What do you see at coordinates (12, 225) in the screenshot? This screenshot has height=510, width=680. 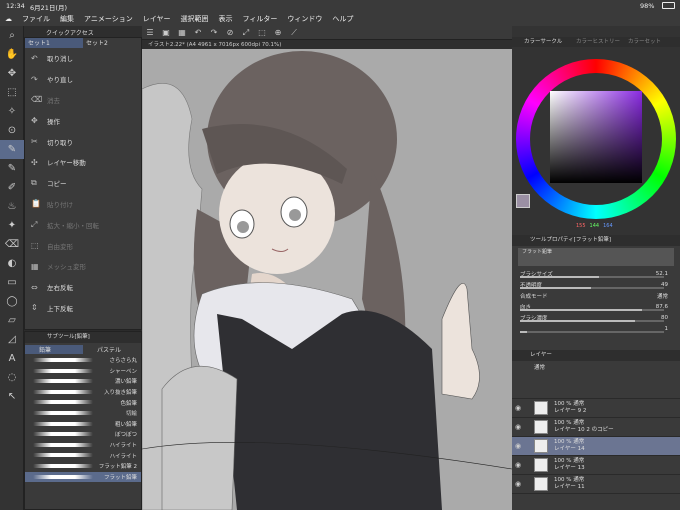 I see `tool-10-icon: ✦` at bounding box center [12, 225].